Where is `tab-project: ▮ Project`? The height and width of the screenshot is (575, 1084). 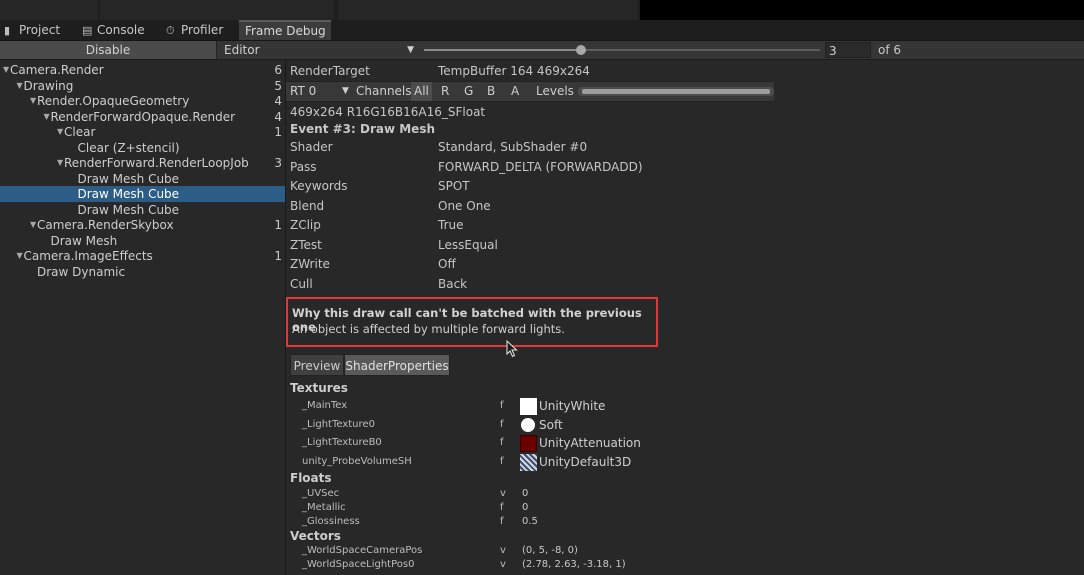 tab-project: ▮ Project is located at coordinates (39, 30).